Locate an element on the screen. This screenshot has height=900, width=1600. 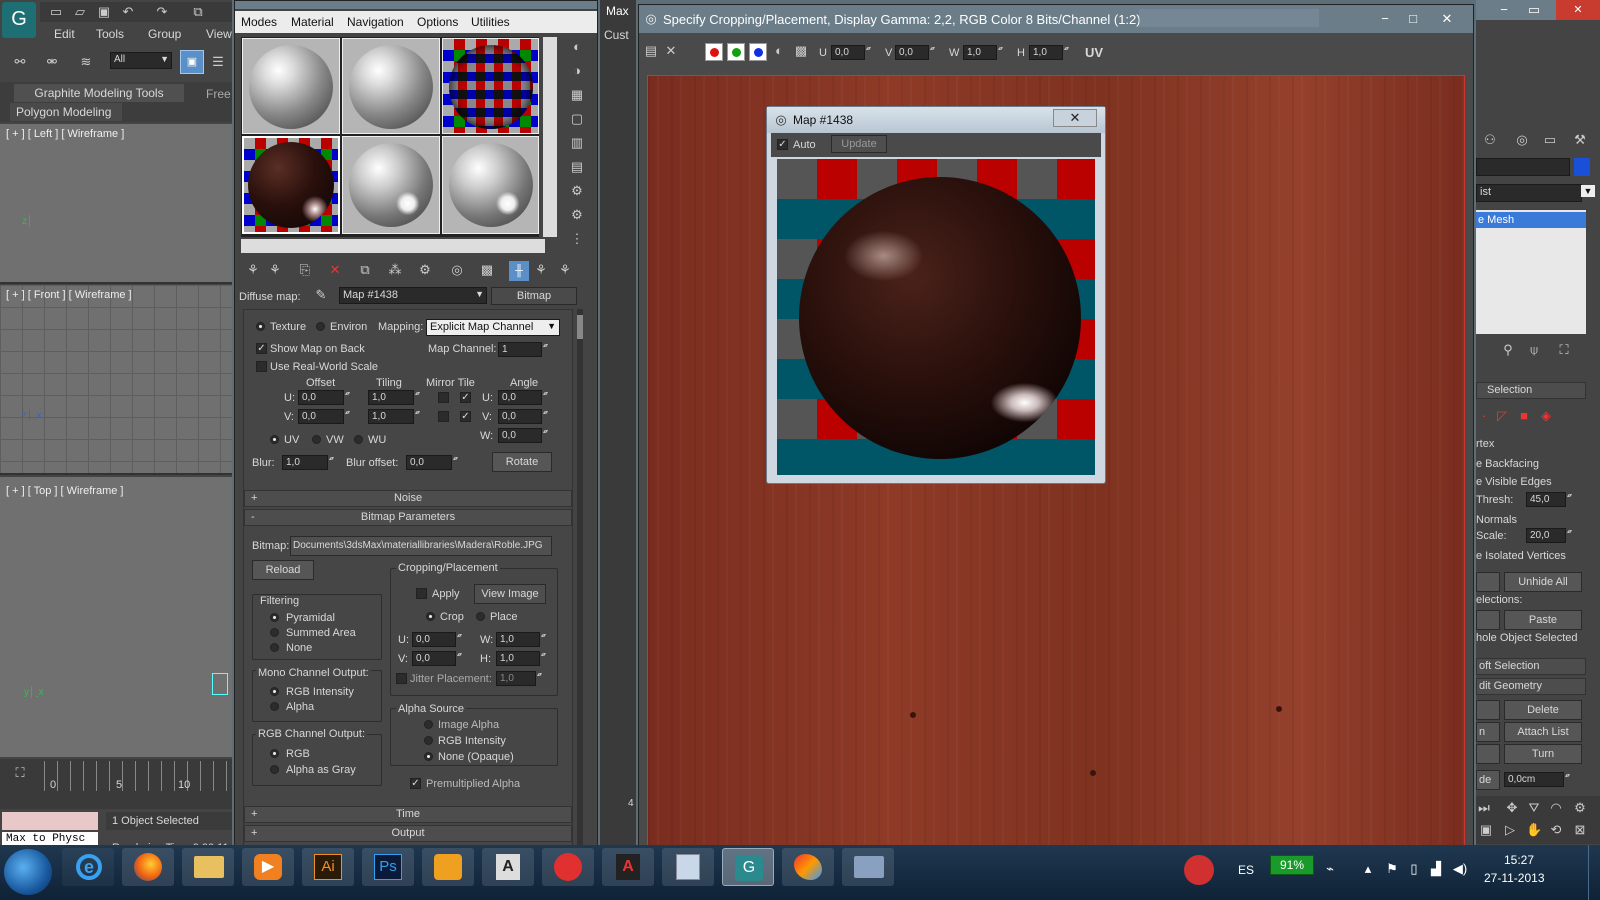
hierarchy-tab-icon: ⚇ is located at coordinates (1490, 140).